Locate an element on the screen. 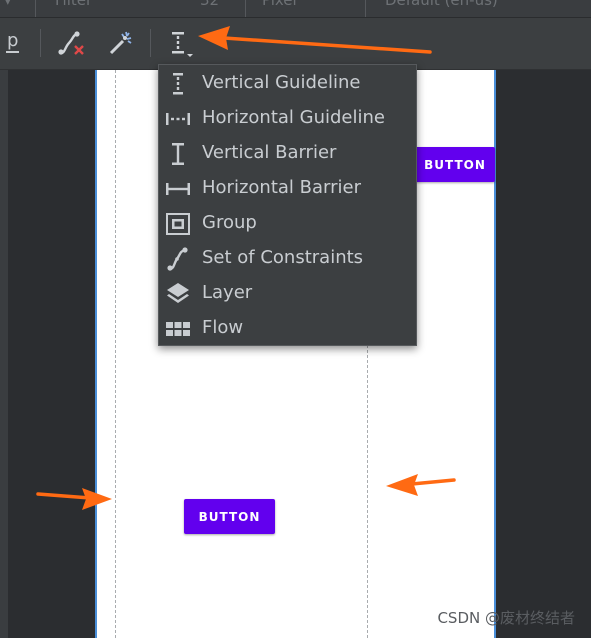  canvas-button-bottom: BUTTON is located at coordinates (229, 516).